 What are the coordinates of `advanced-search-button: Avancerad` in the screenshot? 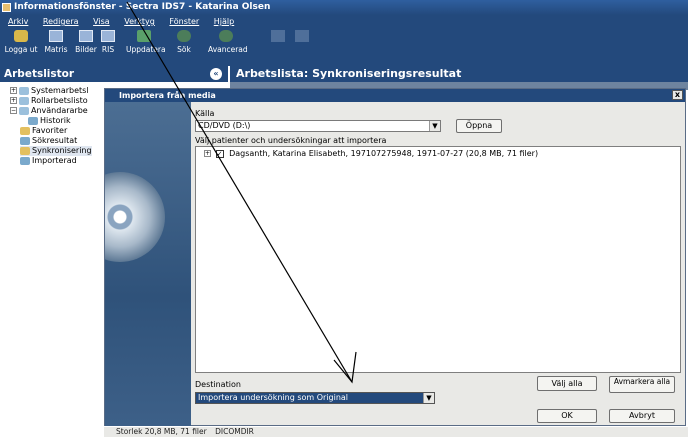 It's located at (228, 42).